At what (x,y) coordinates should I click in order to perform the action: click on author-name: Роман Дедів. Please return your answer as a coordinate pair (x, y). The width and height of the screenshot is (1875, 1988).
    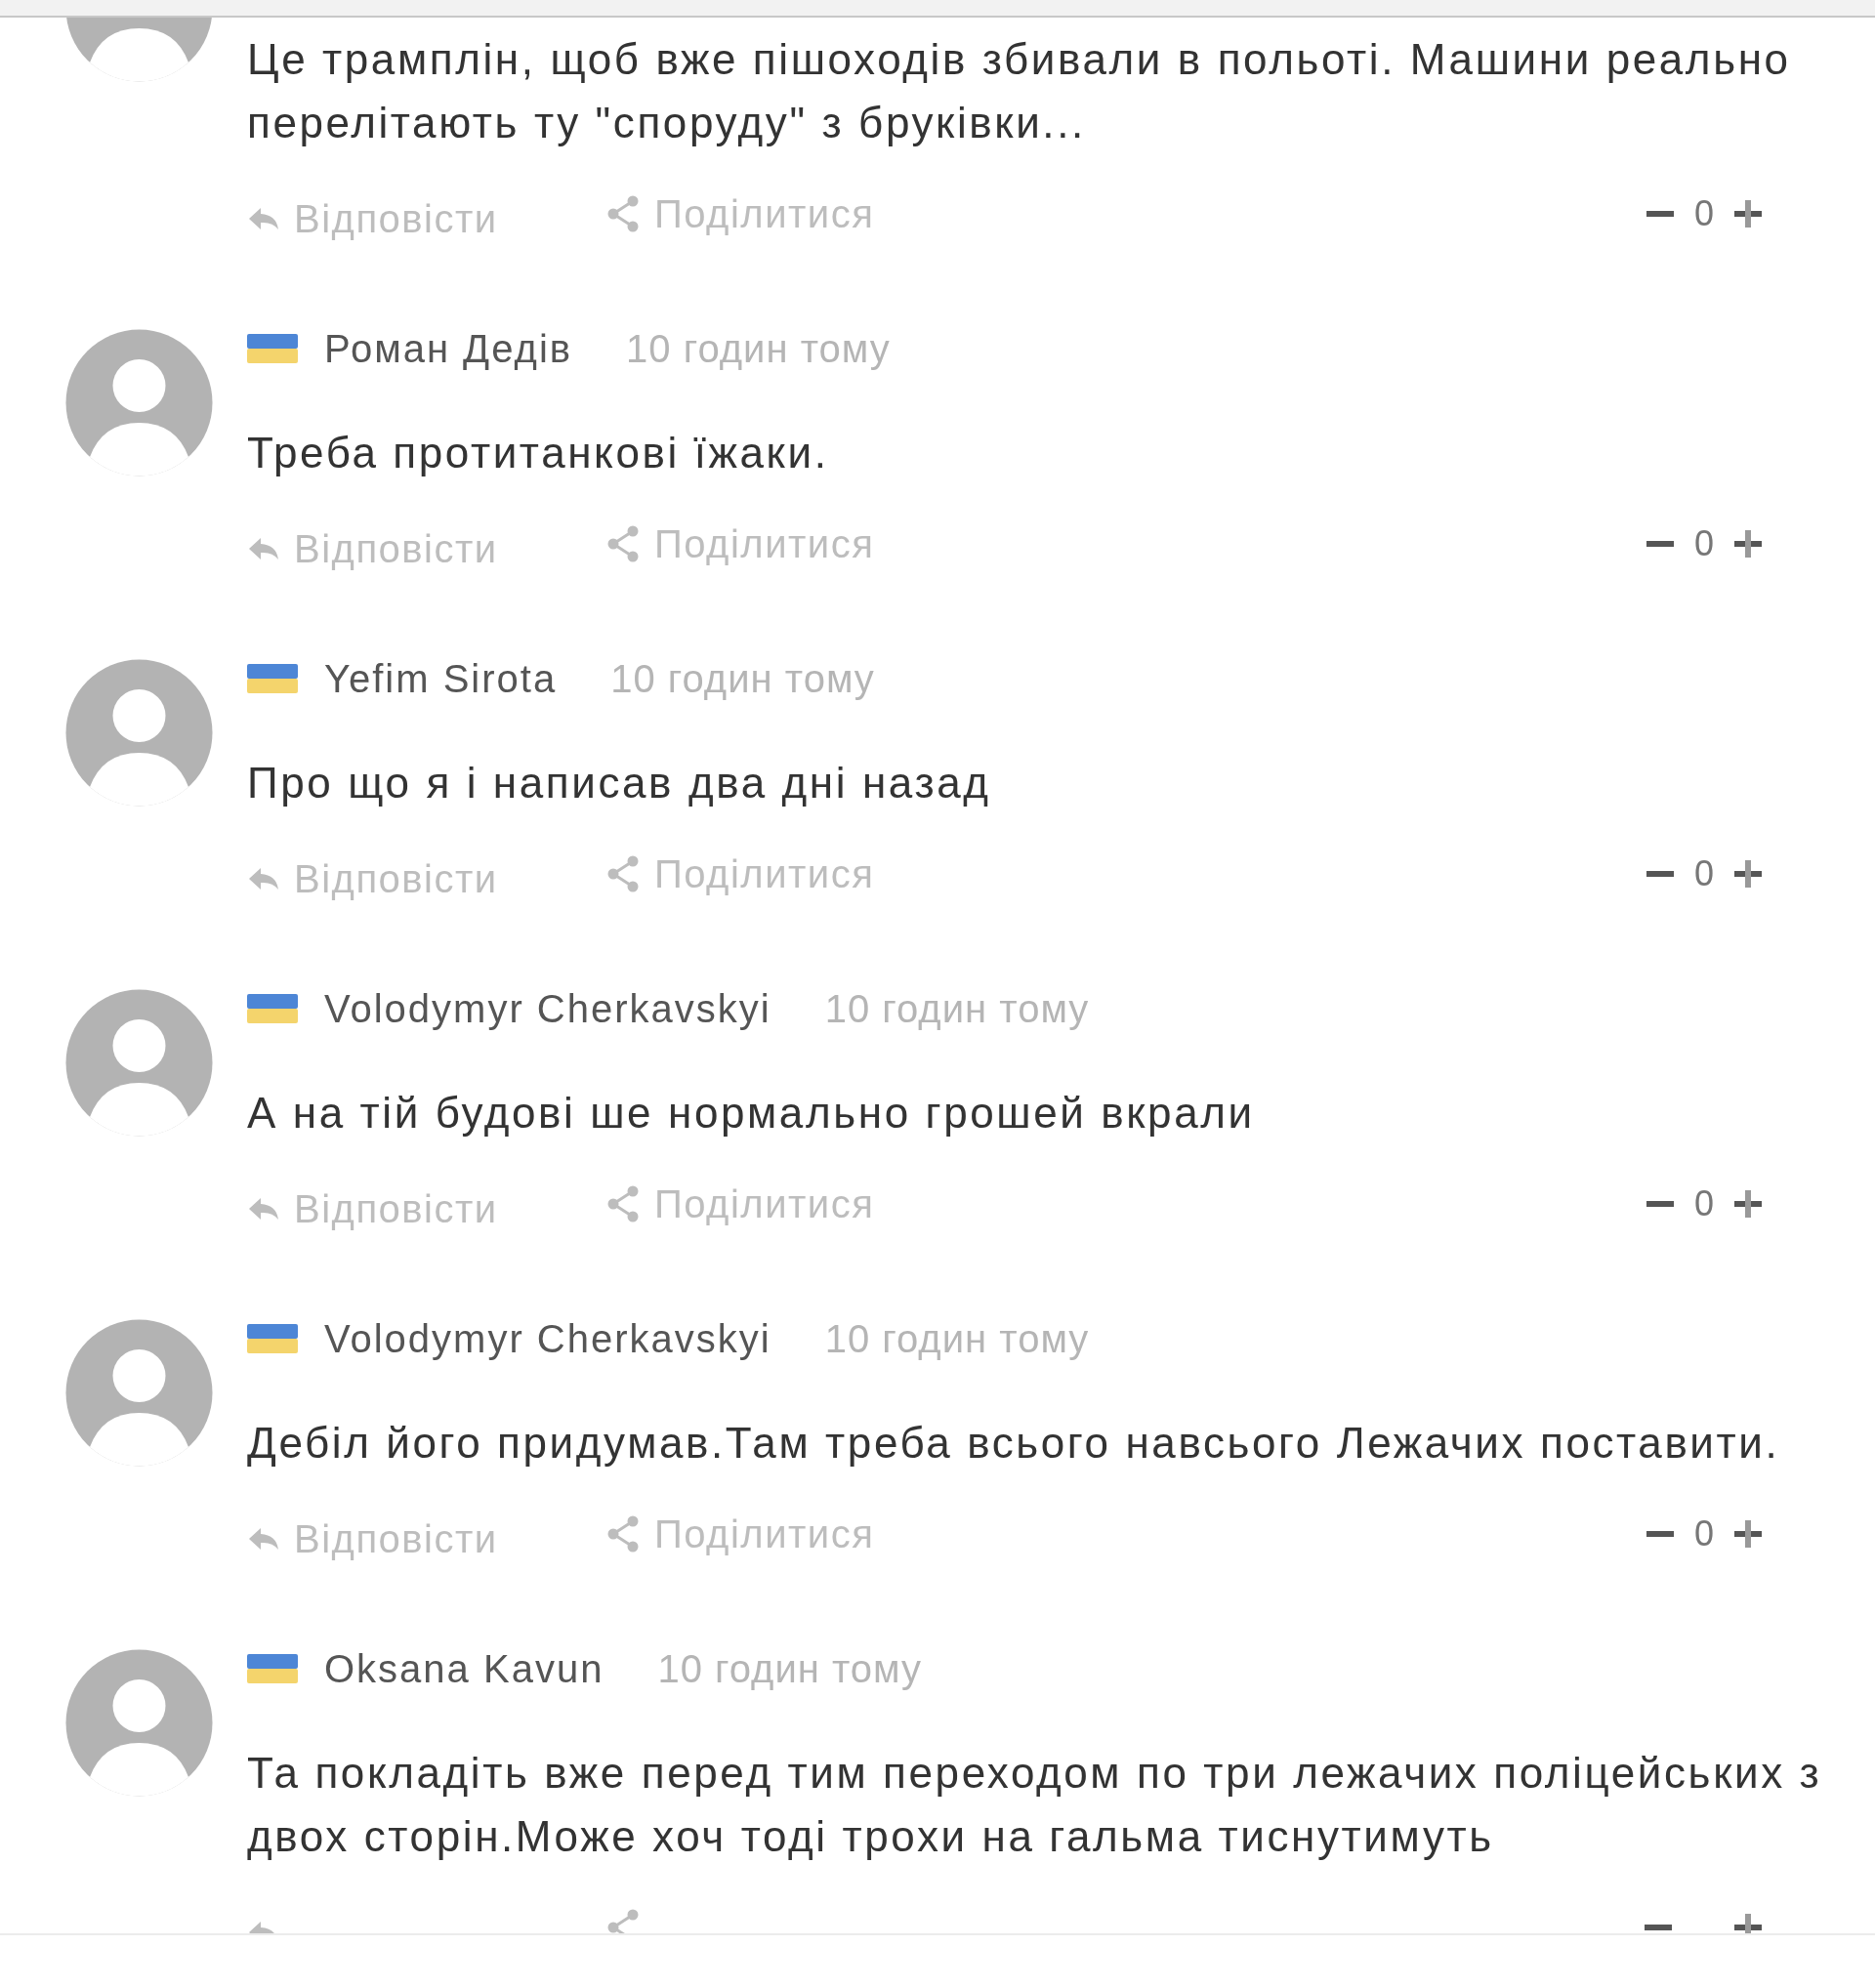
    Looking at the image, I should click on (448, 348).